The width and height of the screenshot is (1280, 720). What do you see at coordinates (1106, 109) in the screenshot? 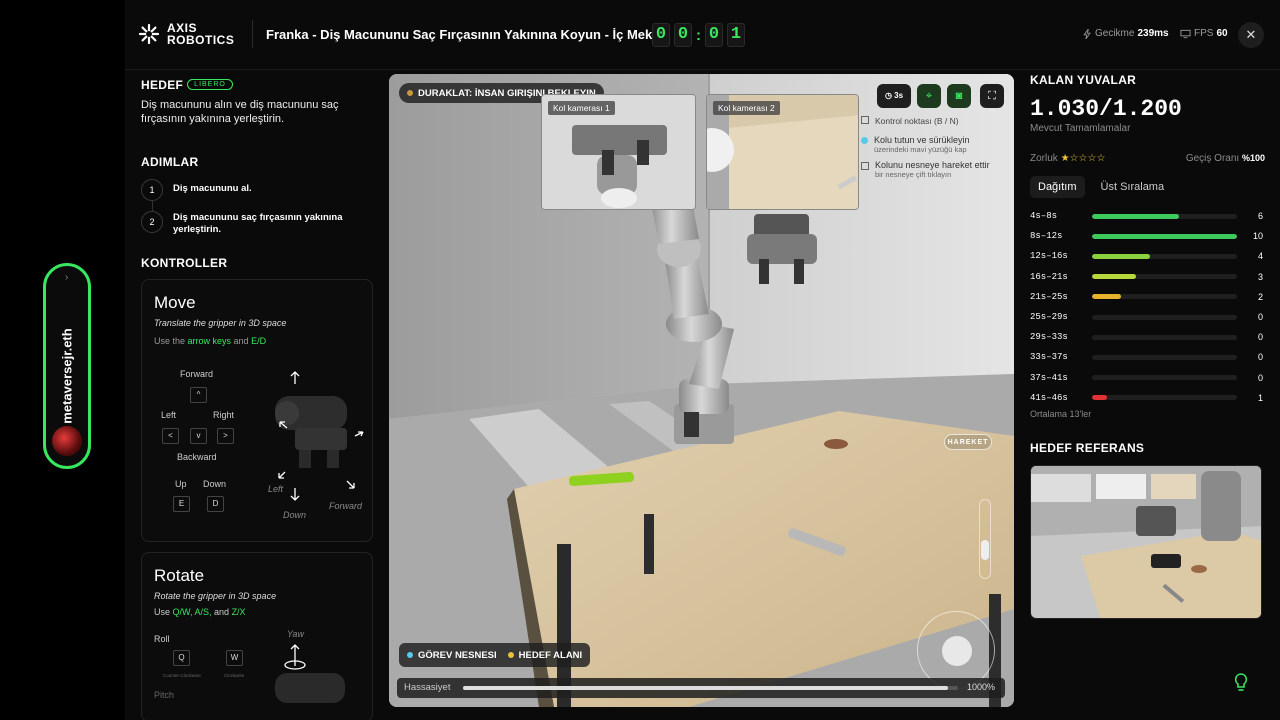
I see `slots-value: 1.030/1.200` at bounding box center [1106, 109].